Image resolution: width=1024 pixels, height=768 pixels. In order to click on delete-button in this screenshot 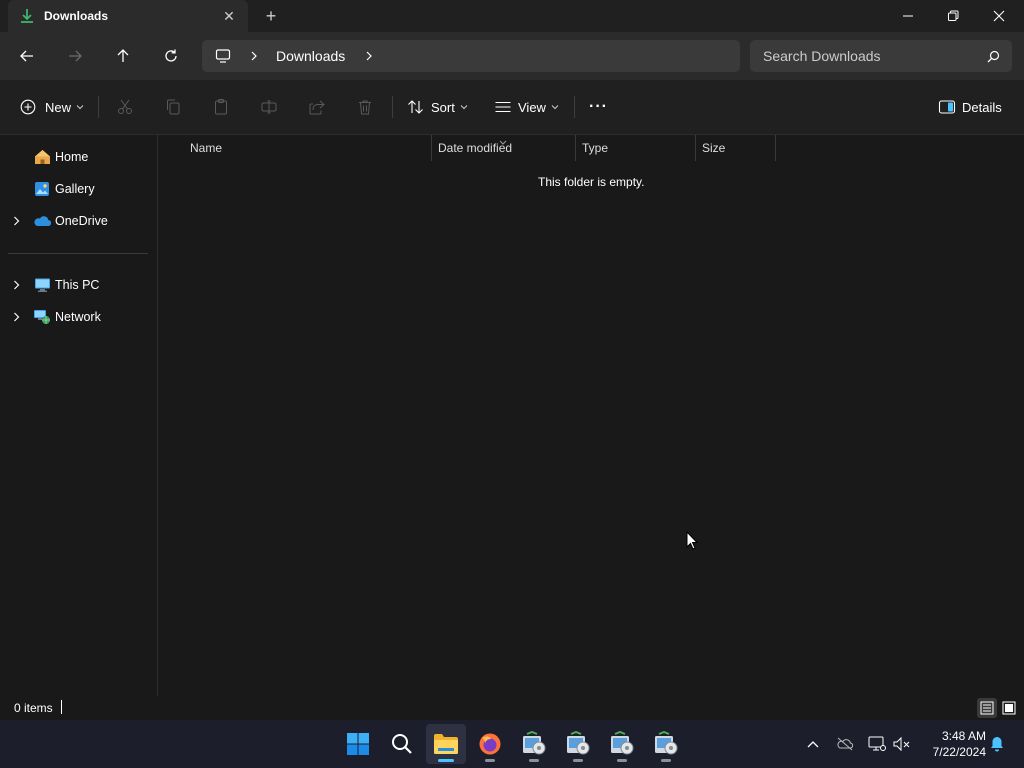, I will do `click(365, 107)`.